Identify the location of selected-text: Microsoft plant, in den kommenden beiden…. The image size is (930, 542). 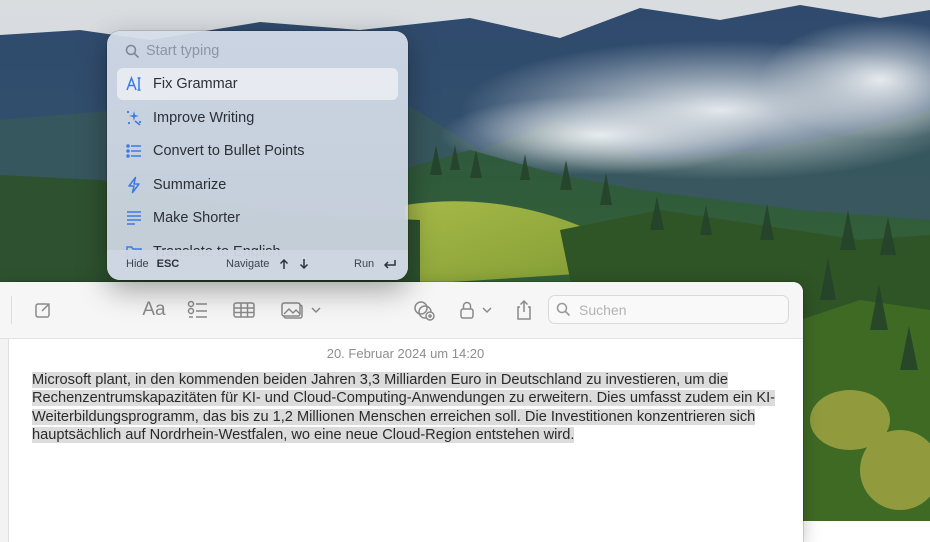
(404, 408).